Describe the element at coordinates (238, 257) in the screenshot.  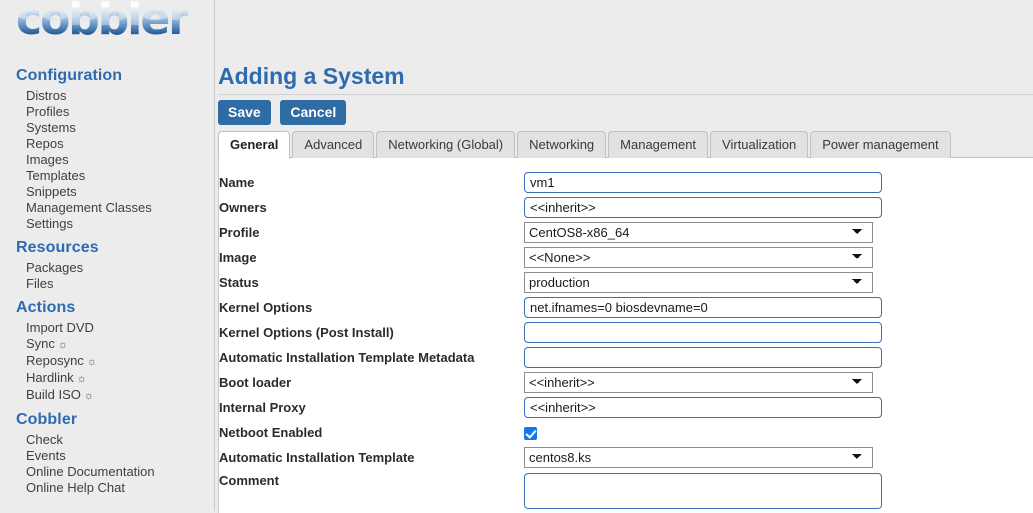
I see `label-image: Image` at that location.